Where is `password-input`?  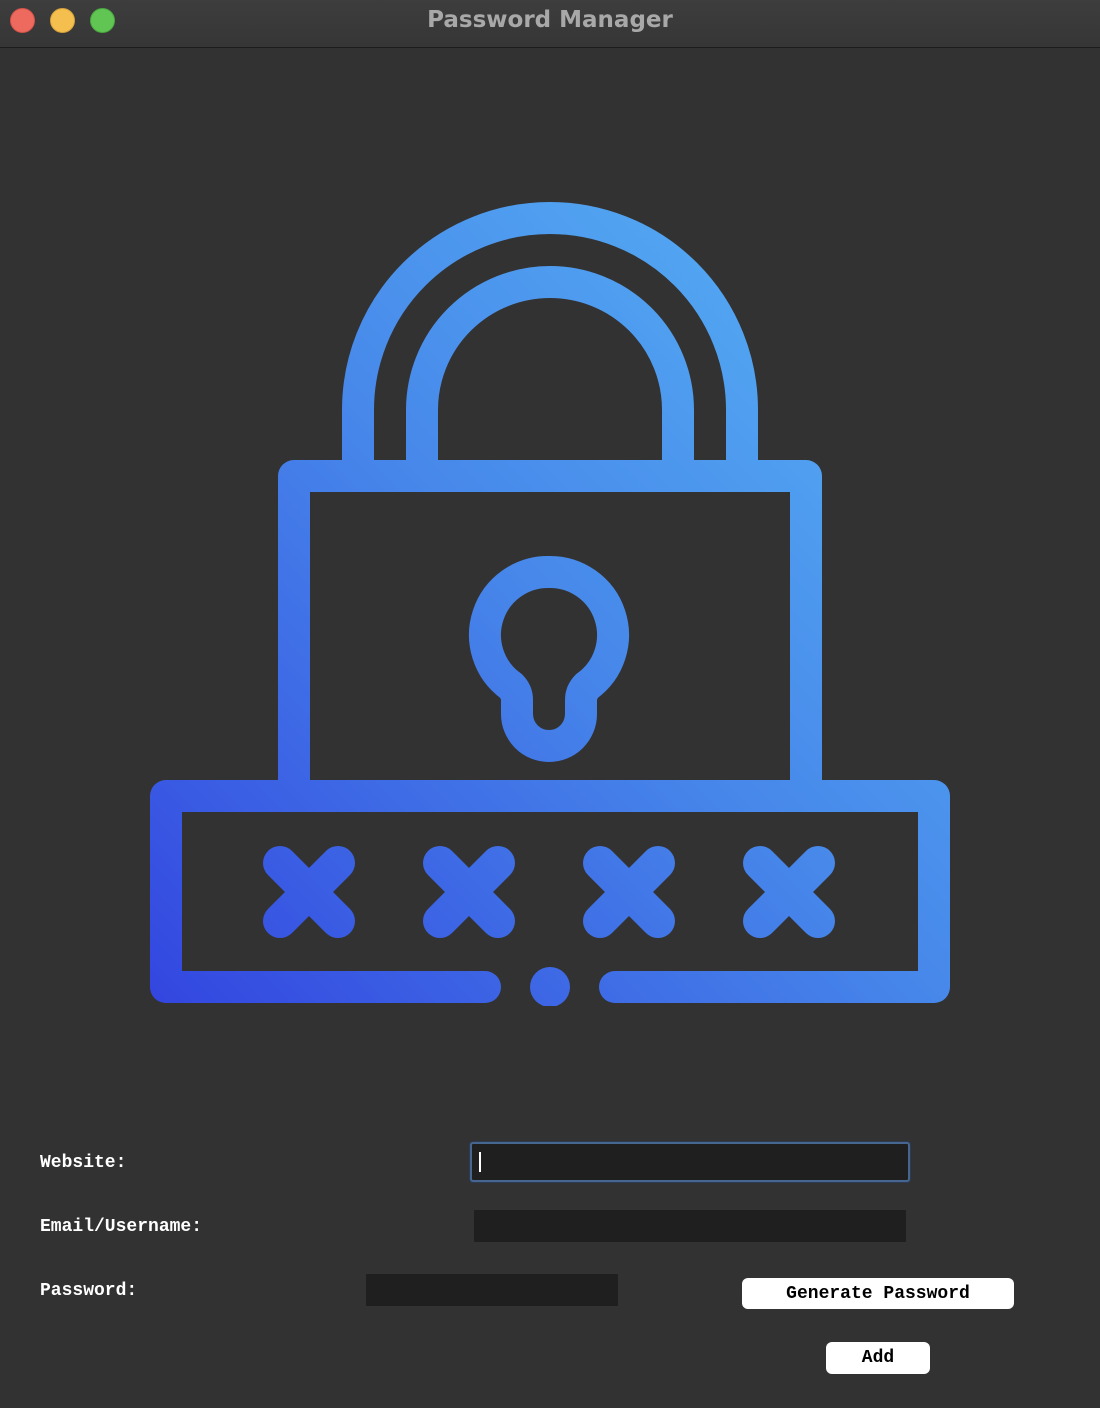
password-input is located at coordinates (492, 1290).